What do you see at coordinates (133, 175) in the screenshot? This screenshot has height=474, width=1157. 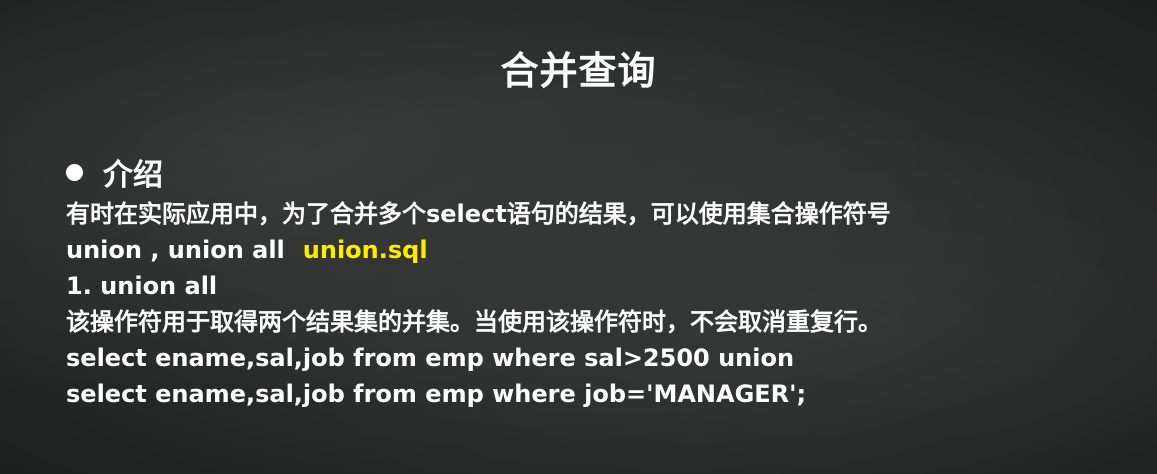 I see `section-heading-label: 介绍` at bounding box center [133, 175].